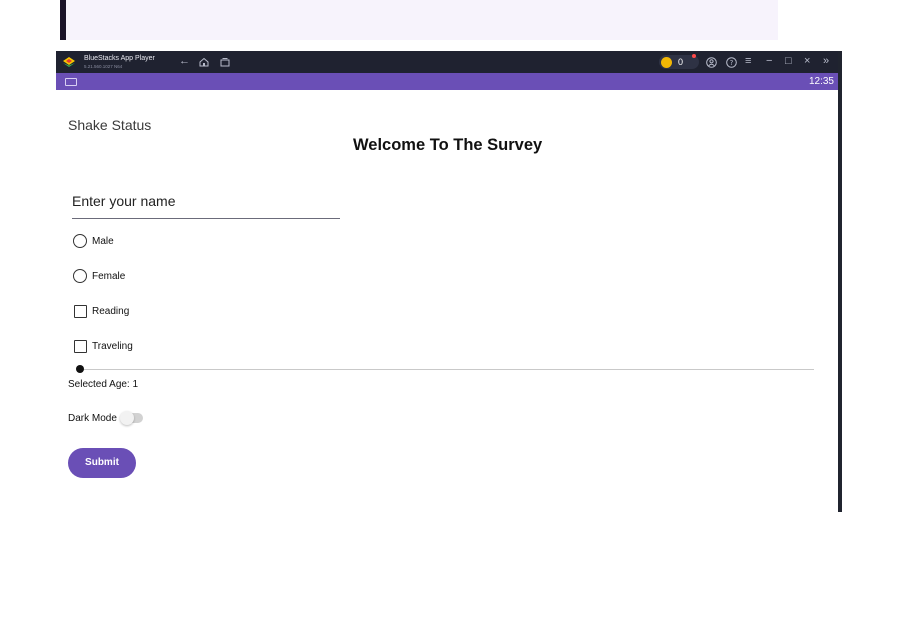 The width and height of the screenshot is (914, 632). What do you see at coordinates (788, 61) in the screenshot?
I see `maximize-icon: □` at bounding box center [788, 61].